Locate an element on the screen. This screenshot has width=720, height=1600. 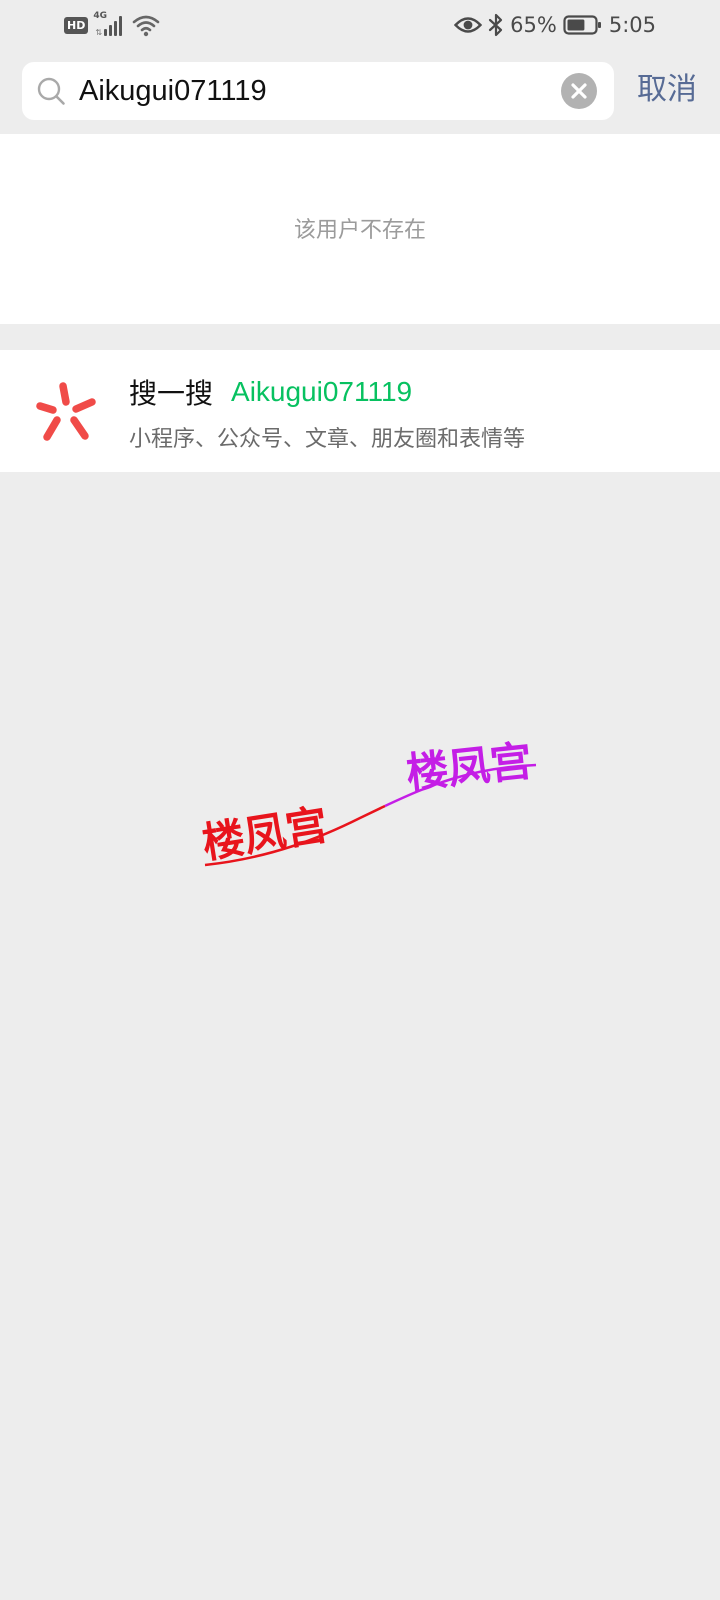
data-arrows-icon: ⇅ is located at coordinates (99, 32).